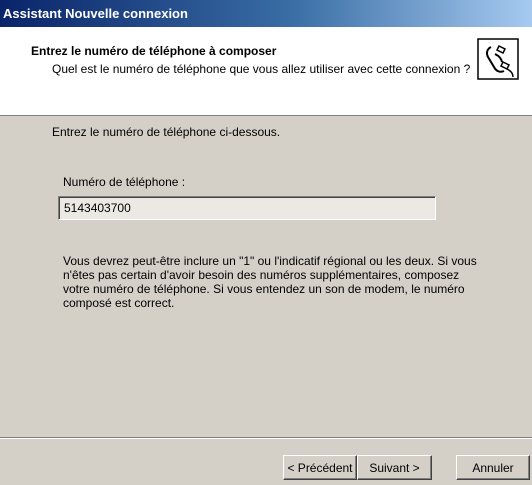 Image resolution: width=532 pixels, height=485 pixels. Describe the element at coordinates (154, 51) in the screenshot. I see `header-title: Entrez le numéro de téléphone à composer` at that location.